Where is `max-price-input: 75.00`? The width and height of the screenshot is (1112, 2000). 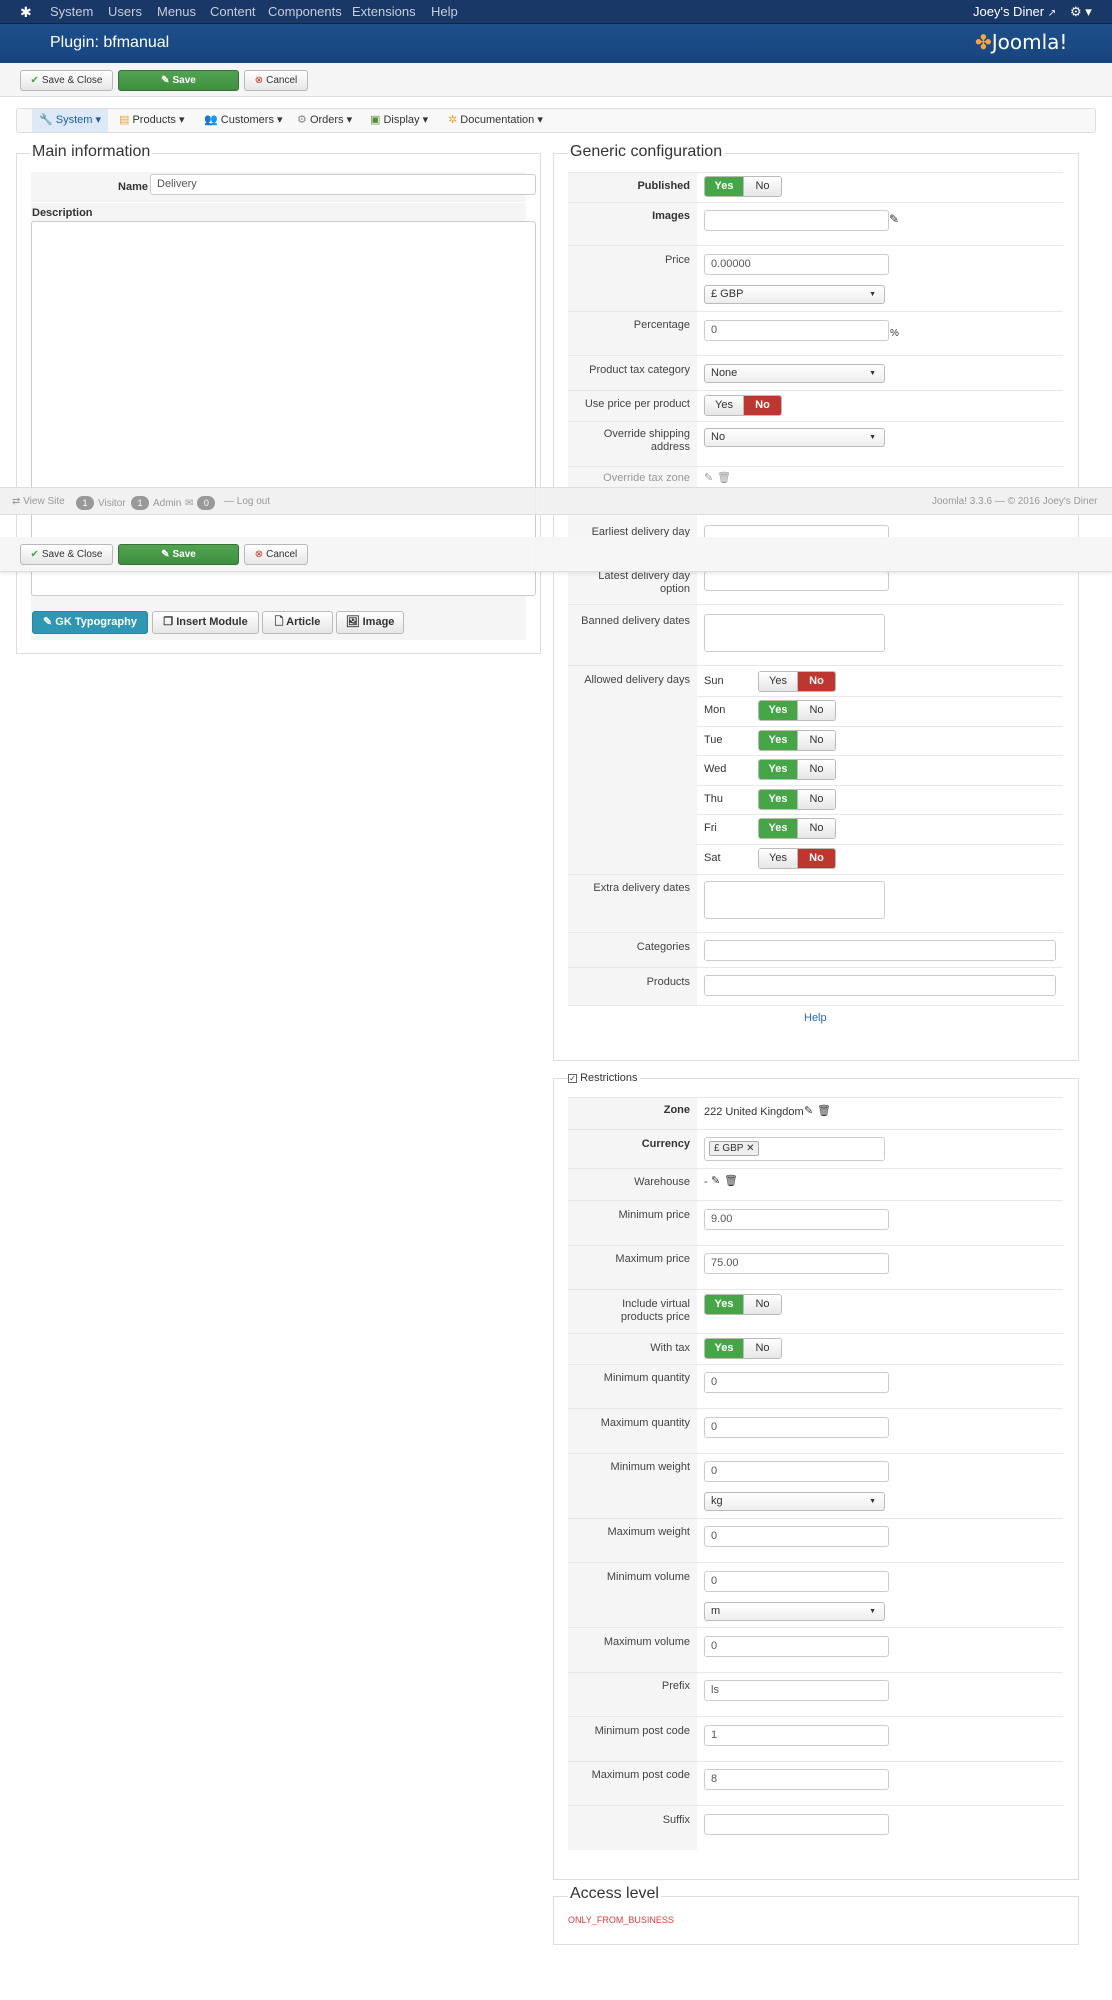
max-price-input: 75.00 is located at coordinates (796, 1263).